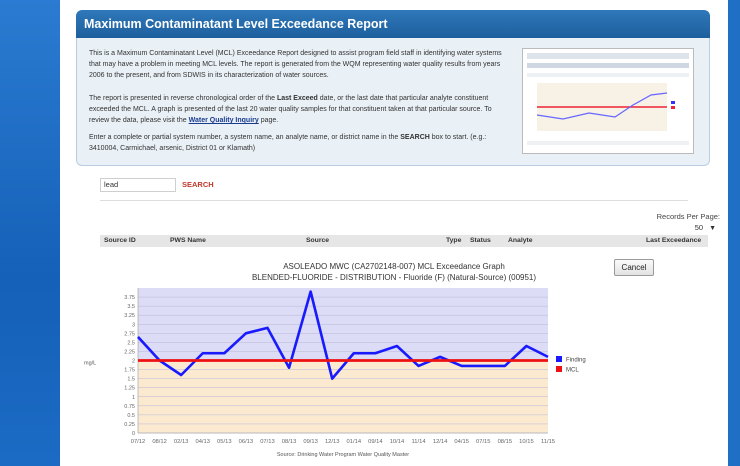  Describe the element at coordinates (129, 389) in the screenshot. I see `y-tick-label: 1.25` at that location.